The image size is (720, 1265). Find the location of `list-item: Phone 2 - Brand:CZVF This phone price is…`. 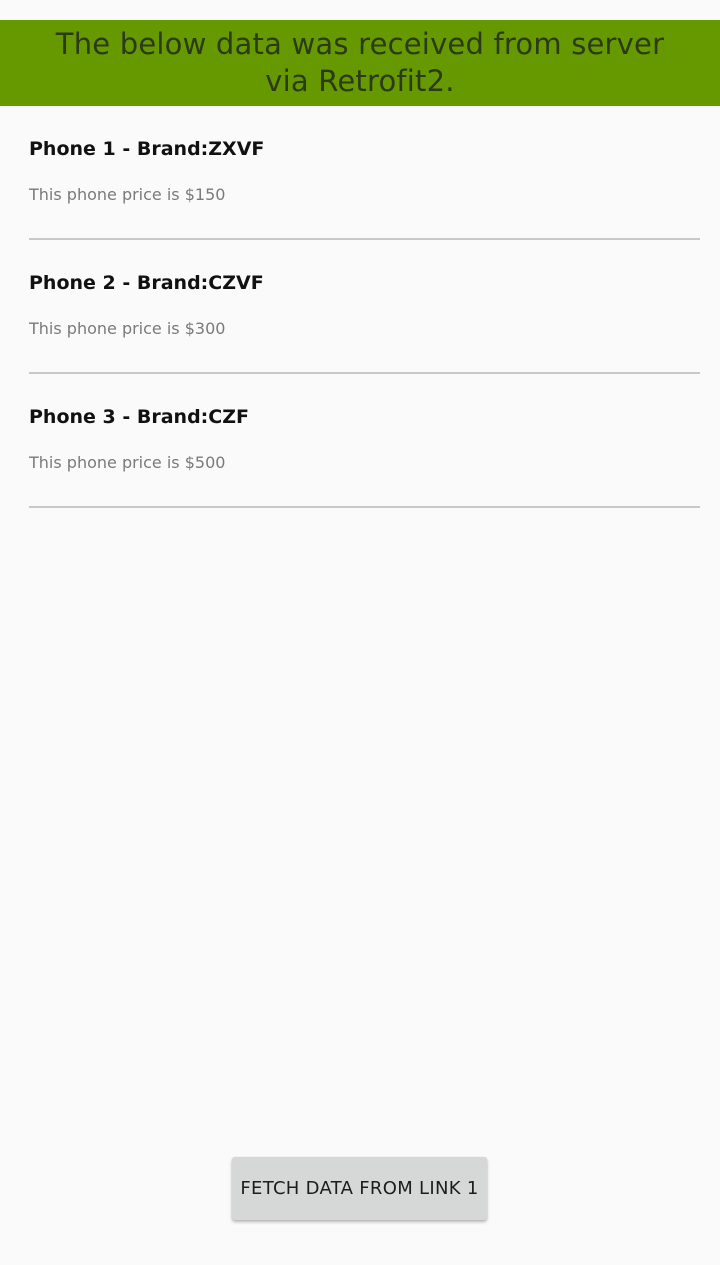

list-item: Phone 2 - Brand:CZVF This phone price is… is located at coordinates (364, 307).